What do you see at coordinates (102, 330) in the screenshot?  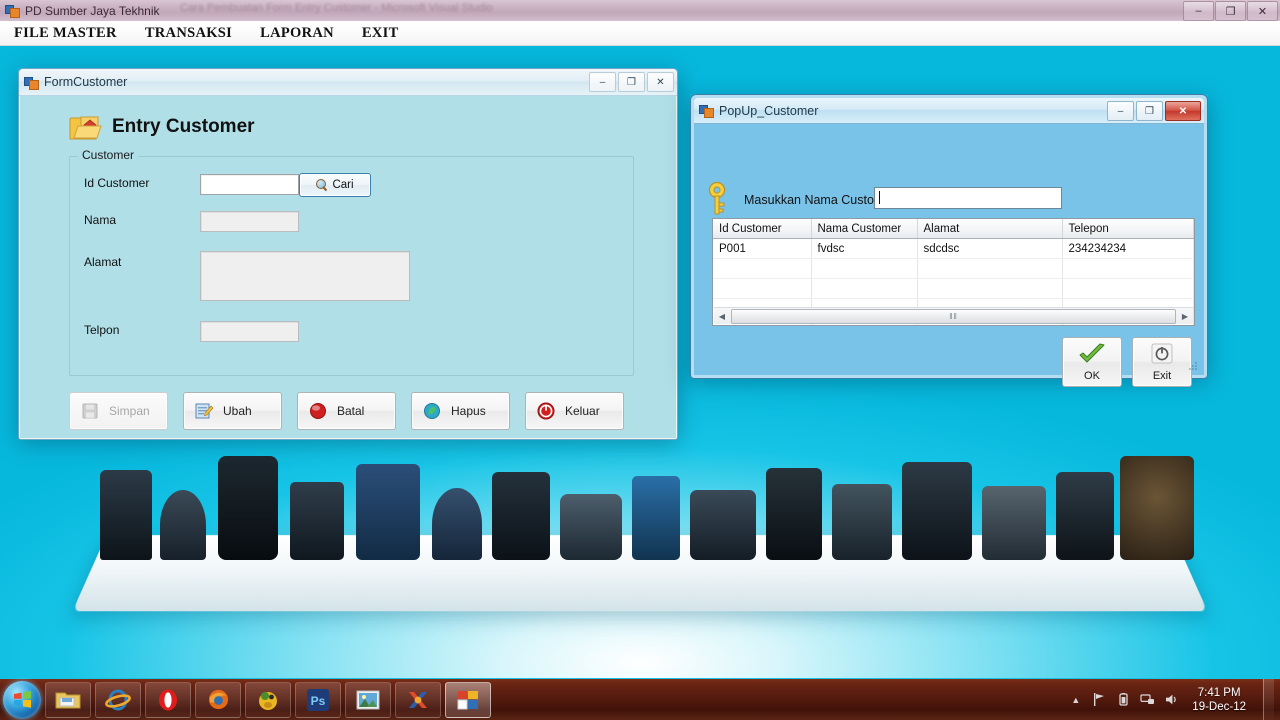 I see `label-telpon: Telpon` at bounding box center [102, 330].